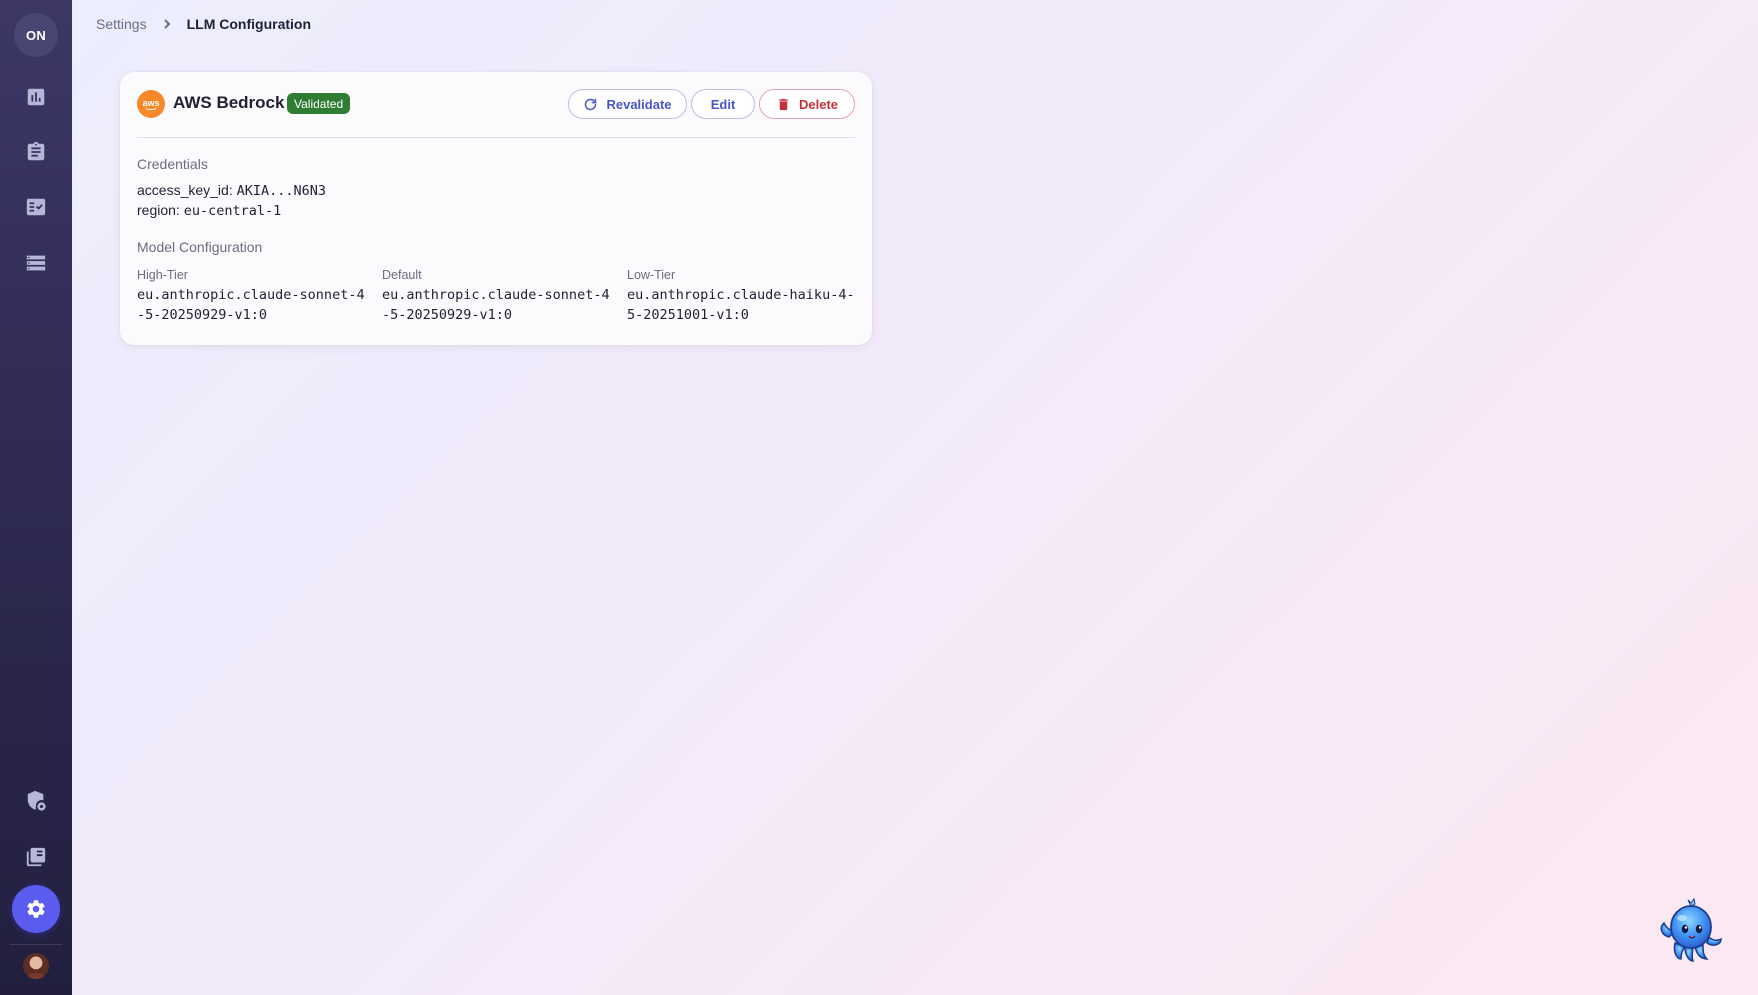  I want to click on sidebar: ON, so click(36, 497).